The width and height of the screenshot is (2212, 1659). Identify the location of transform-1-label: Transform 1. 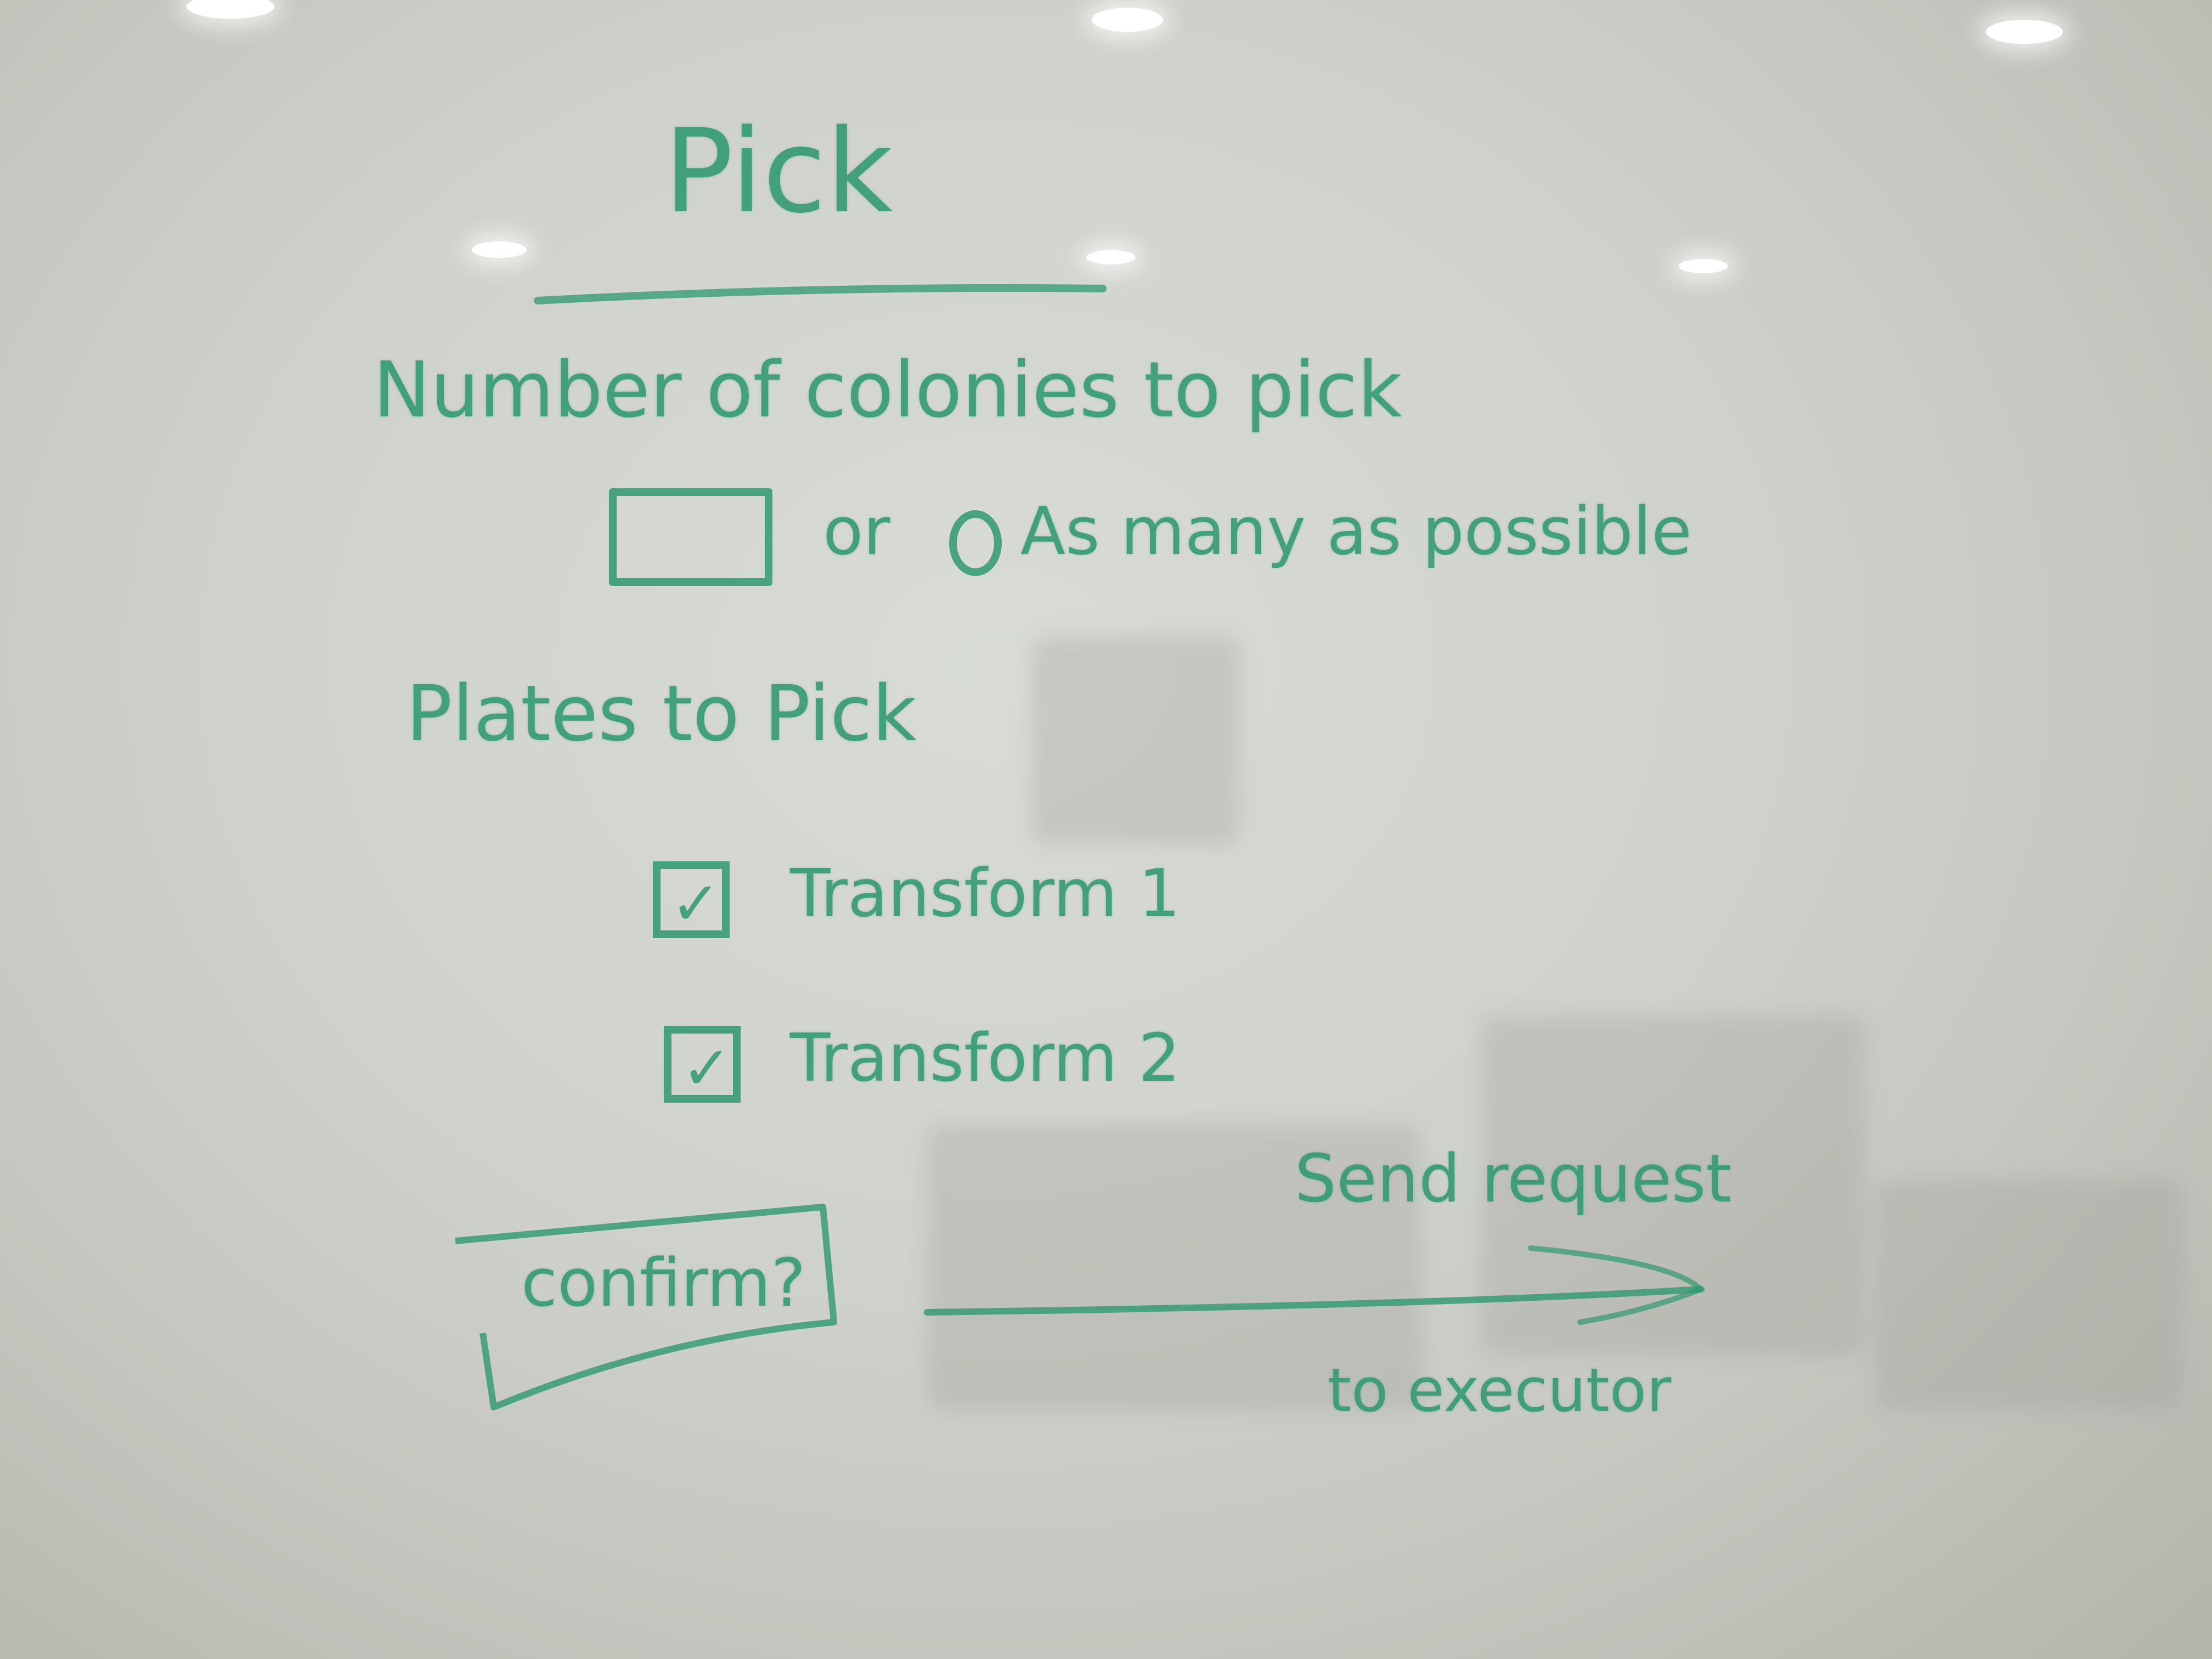
(986, 894).